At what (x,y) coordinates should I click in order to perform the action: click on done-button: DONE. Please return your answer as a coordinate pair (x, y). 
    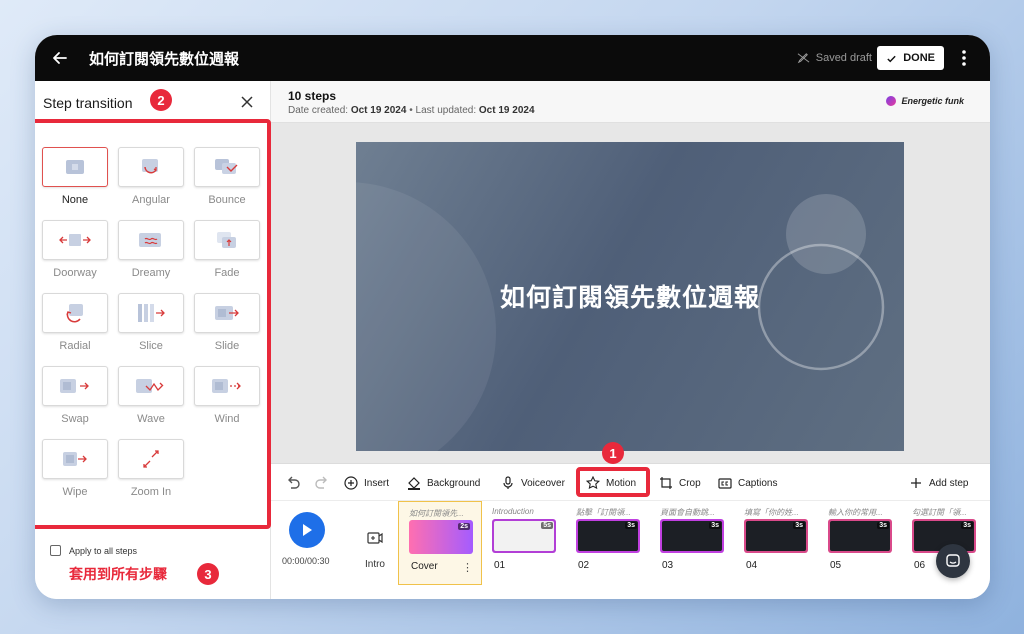
    Looking at the image, I should click on (910, 58).